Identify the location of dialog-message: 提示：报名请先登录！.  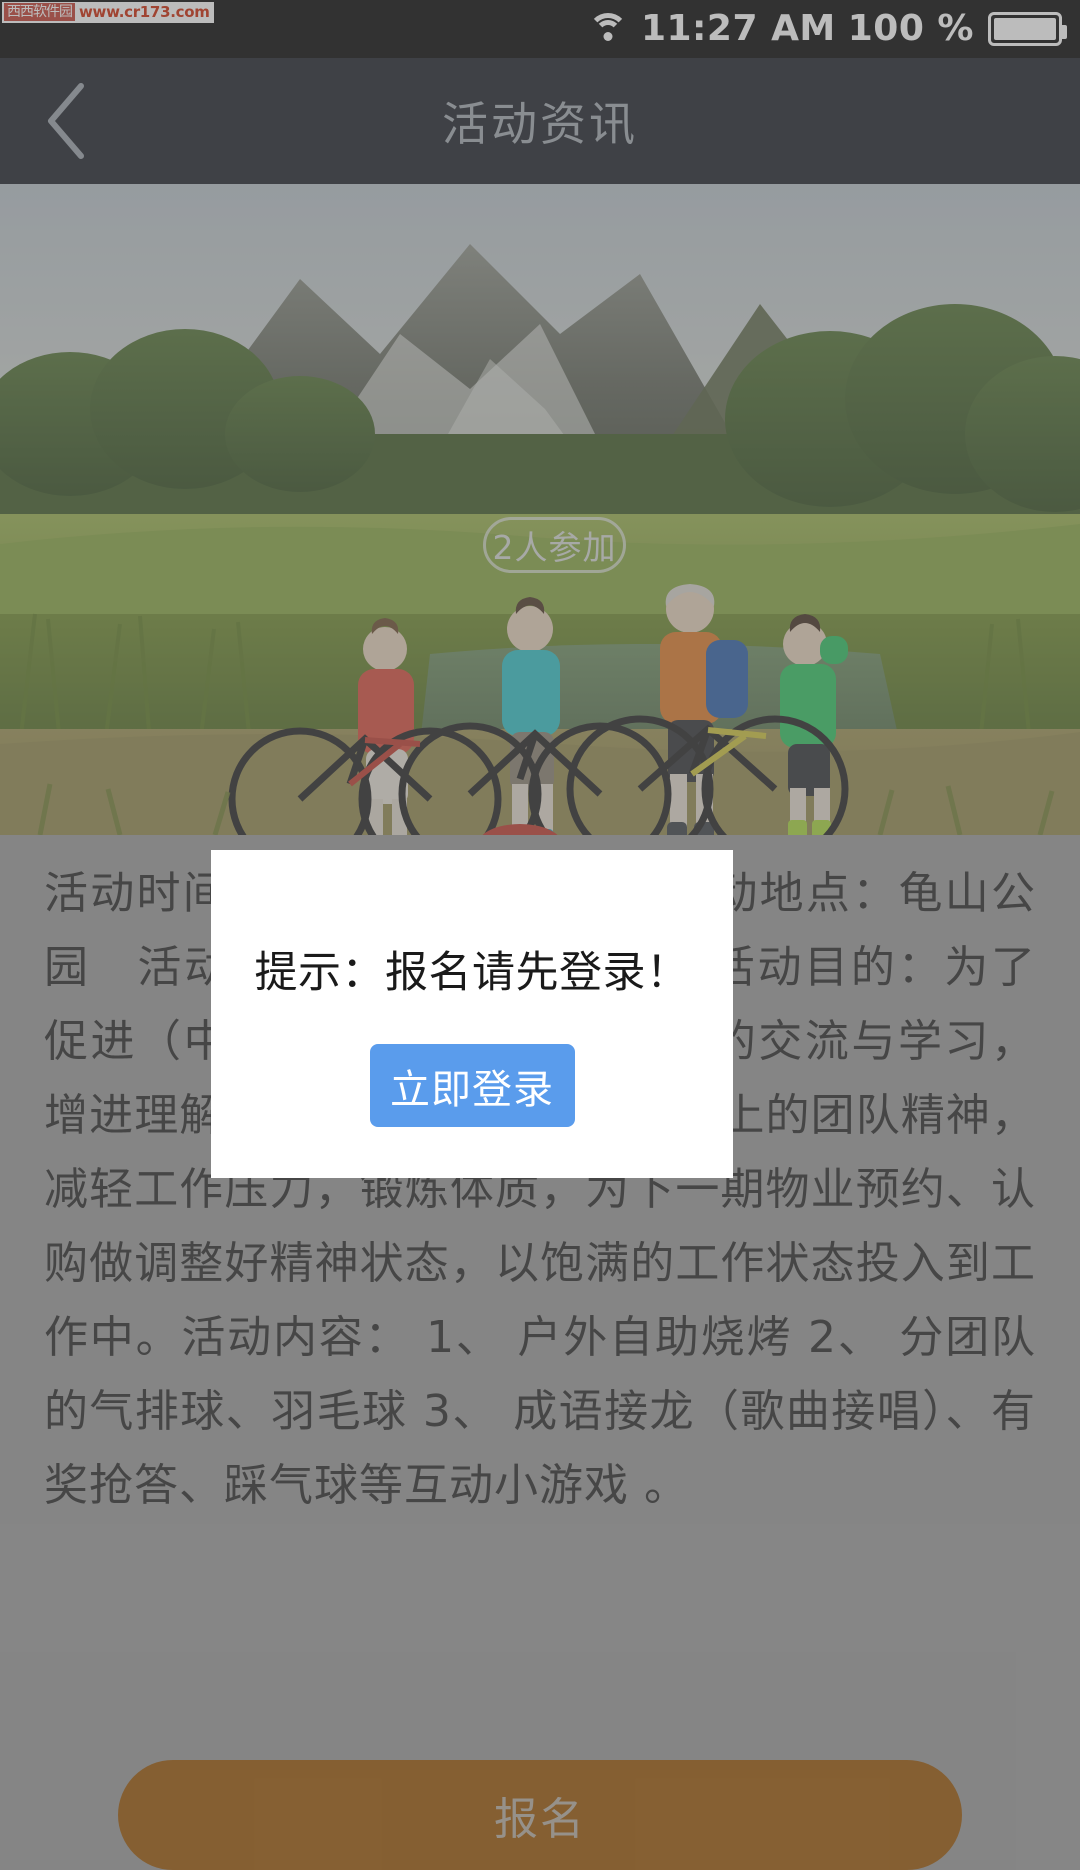
(472, 973).